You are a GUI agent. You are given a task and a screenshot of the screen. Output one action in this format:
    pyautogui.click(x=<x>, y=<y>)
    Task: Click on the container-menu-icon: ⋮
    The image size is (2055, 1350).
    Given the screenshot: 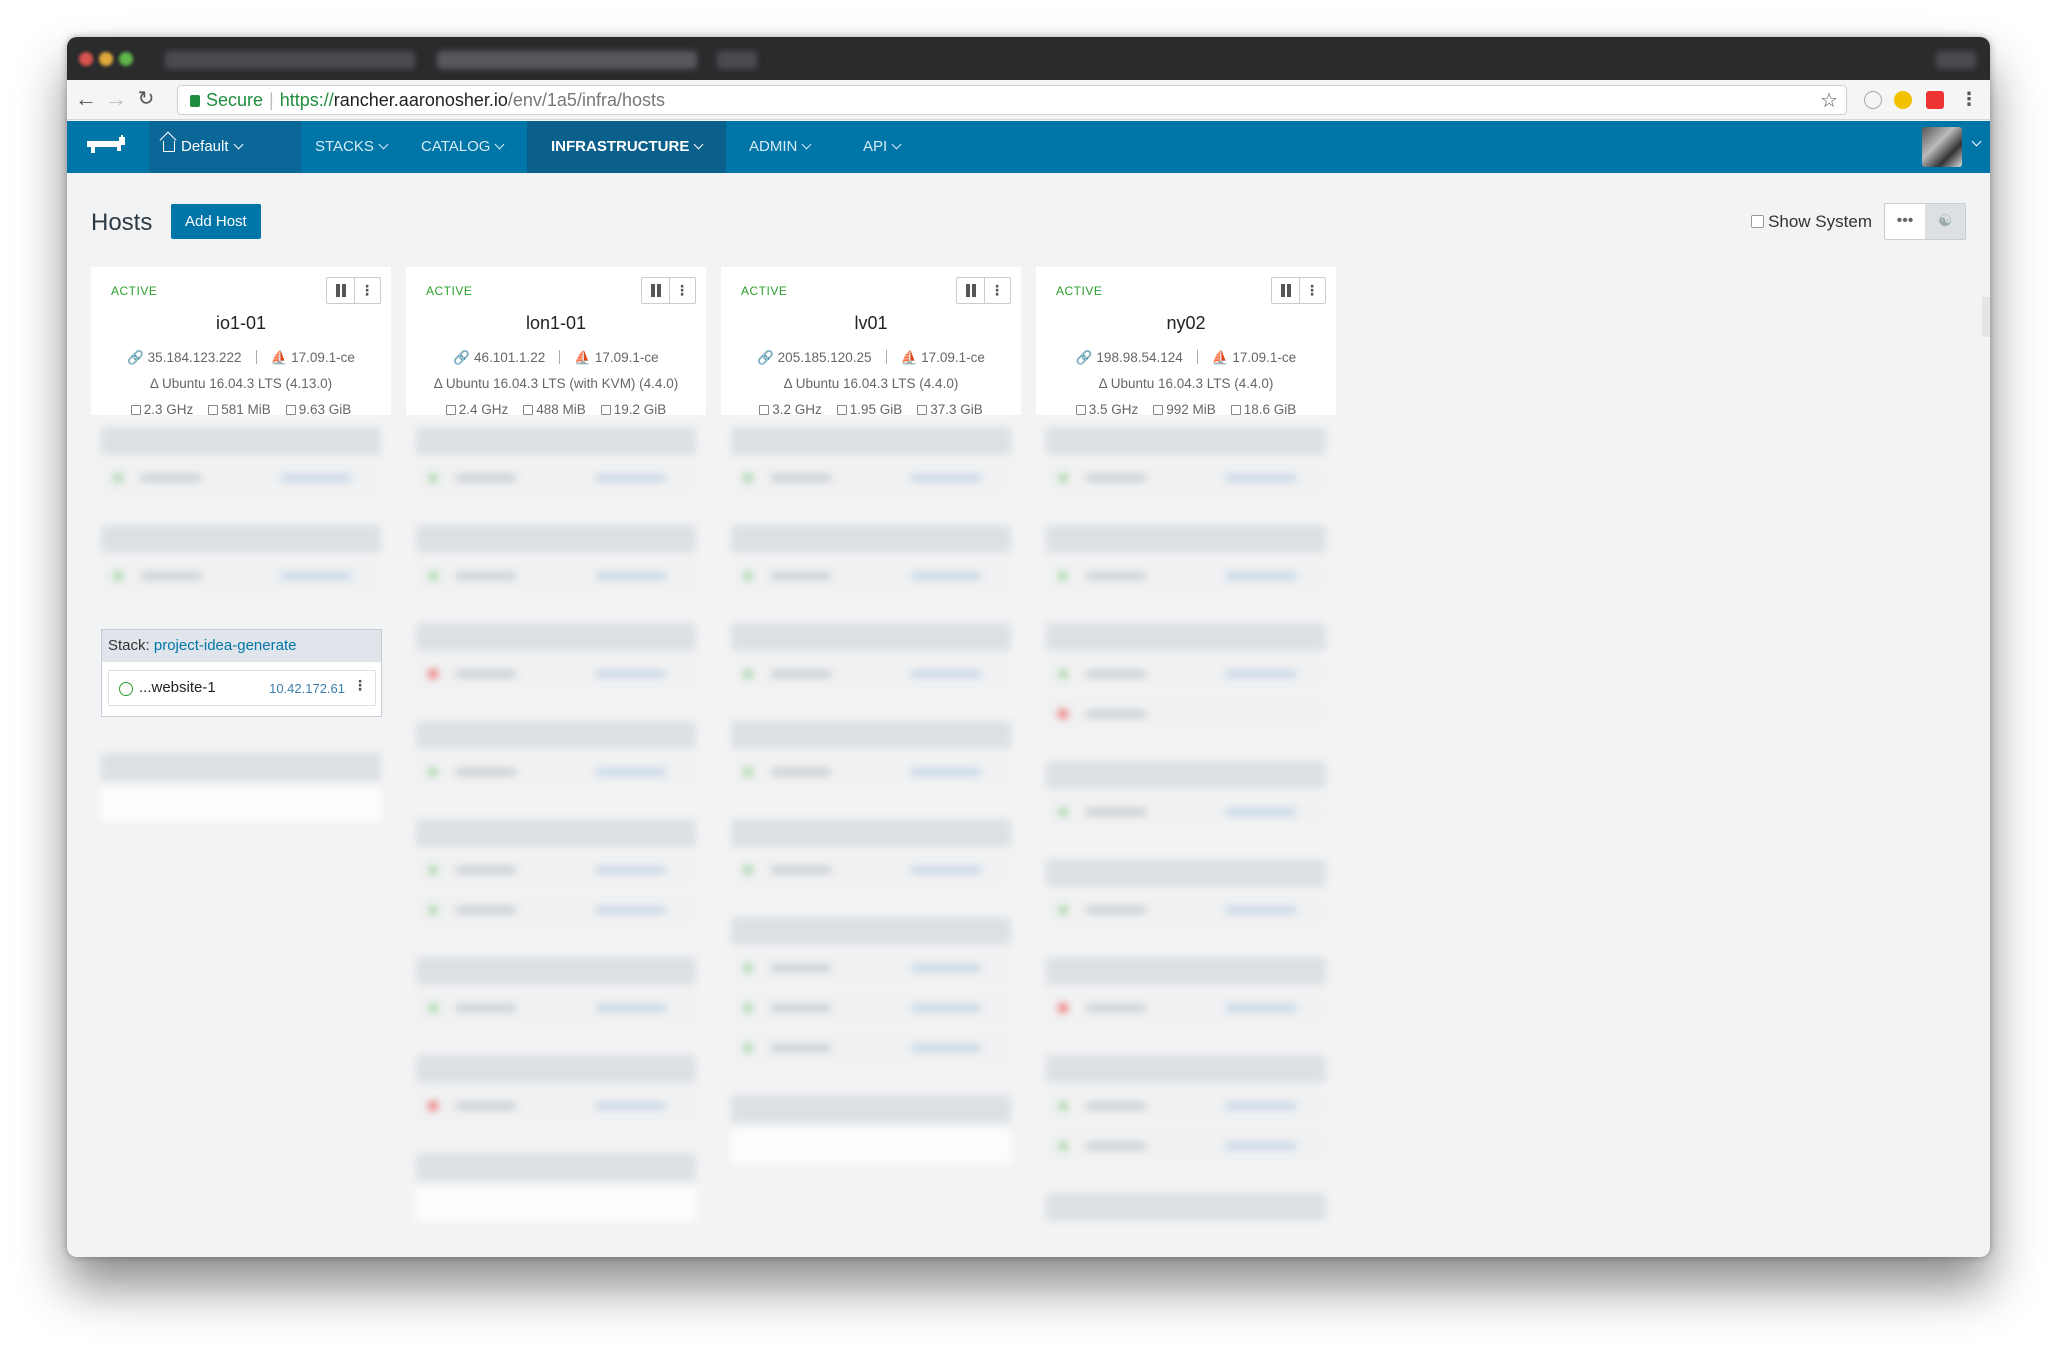 What is the action you would take?
    pyautogui.click(x=360, y=685)
    